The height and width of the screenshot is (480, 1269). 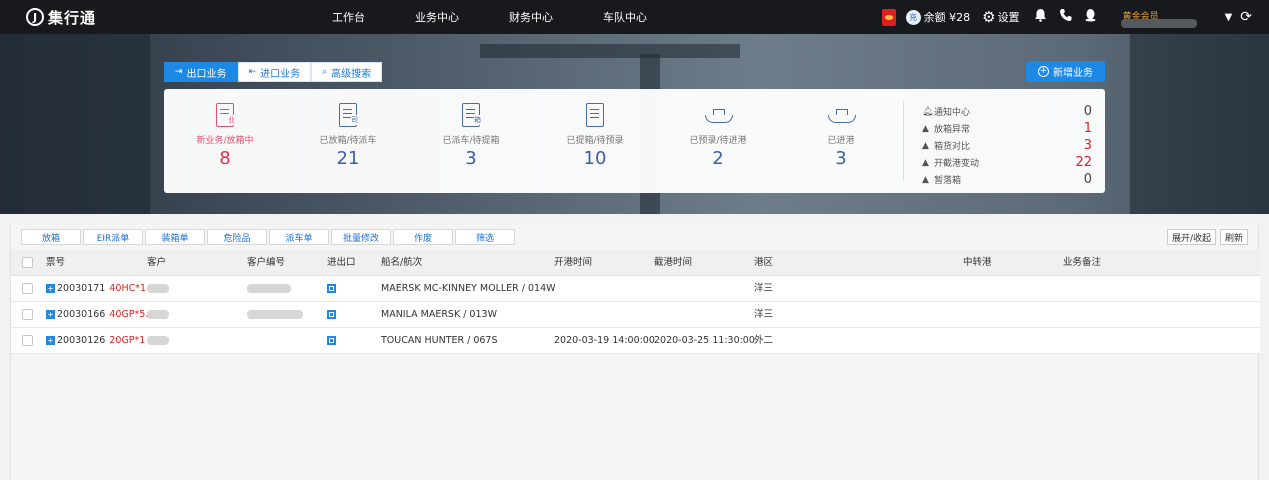 I want to click on nav-finance-center: 财务中心, so click(x=531, y=17).